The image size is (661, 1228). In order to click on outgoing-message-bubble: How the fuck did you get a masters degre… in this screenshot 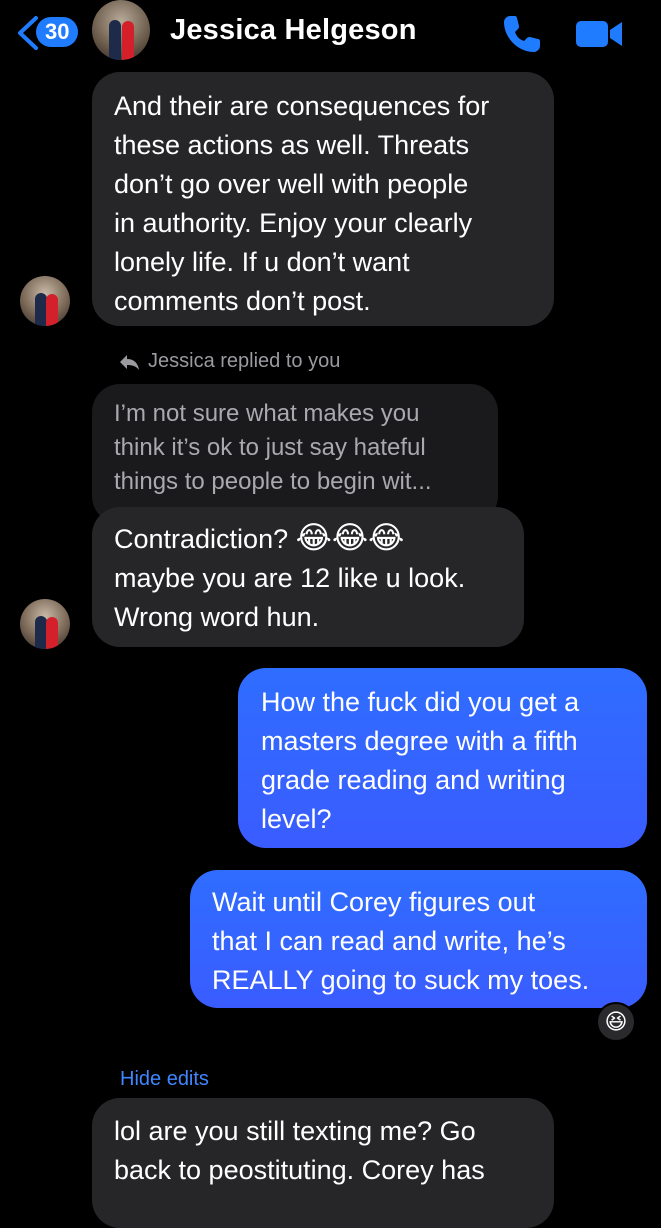, I will do `click(442, 758)`.